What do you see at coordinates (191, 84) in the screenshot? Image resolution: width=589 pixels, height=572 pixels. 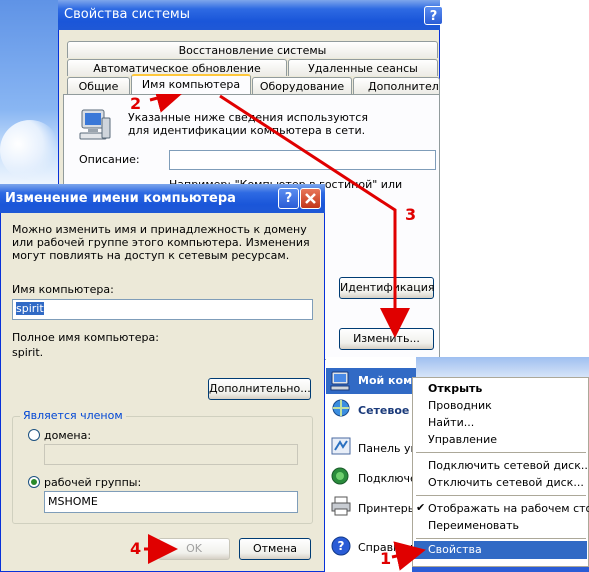 I see `tab-computer-name: Имя компьютера` at bounding box center [191, 84].